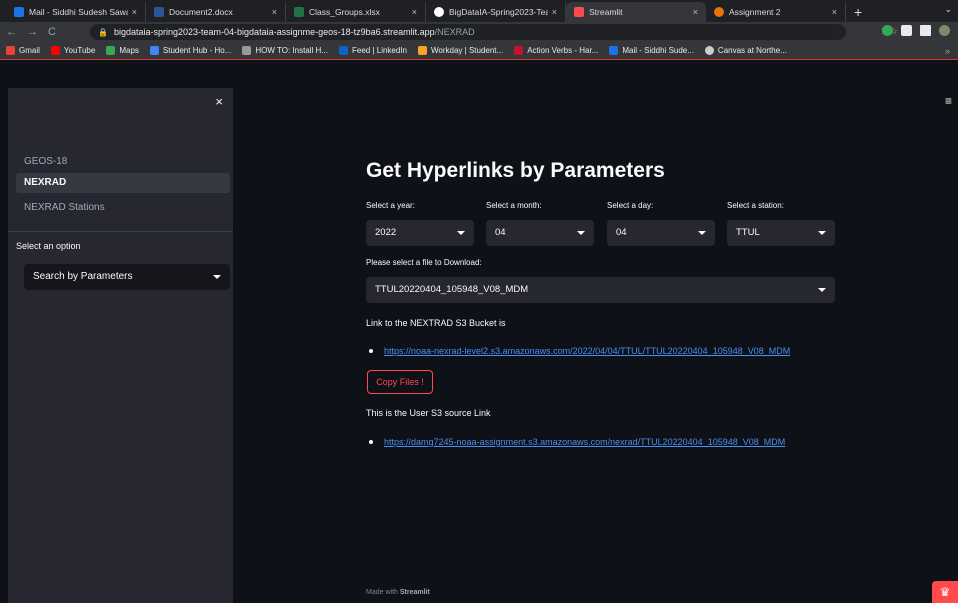 Image resolution: width=958 pixels, height=603 pixels. What do you see at coordinates (945, 592) in the screenshot?
I see `streamlit-crown-icon: ♛` at bounding box center [945, 592].